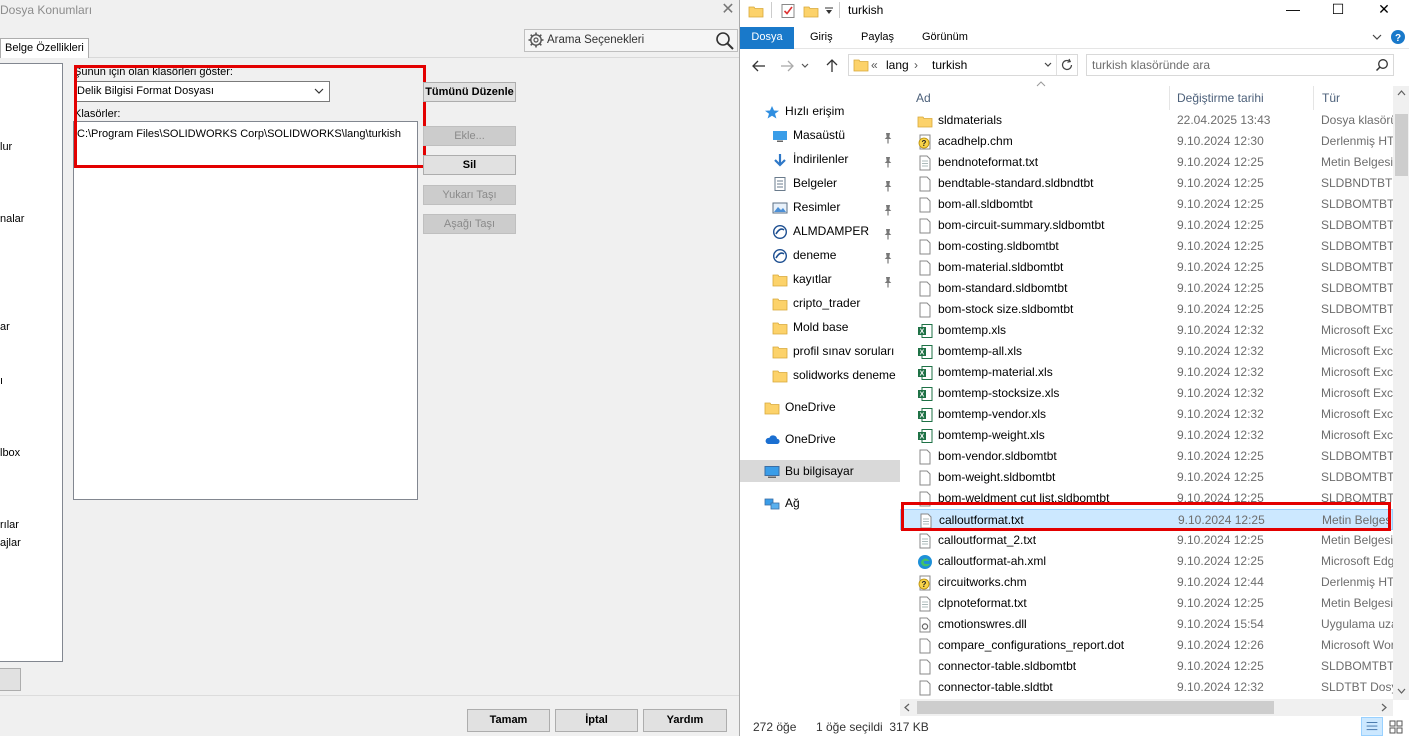 This screenshot has width=1409, height=736. Describe the element at coordinates (820, 503) in the screenshot. I see `nav-item: Ağ` at that location.